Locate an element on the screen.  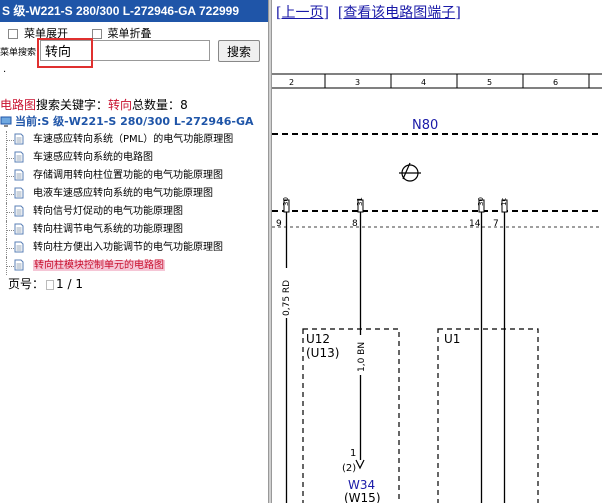
page-box-icon is located at coordinates (50, 284).